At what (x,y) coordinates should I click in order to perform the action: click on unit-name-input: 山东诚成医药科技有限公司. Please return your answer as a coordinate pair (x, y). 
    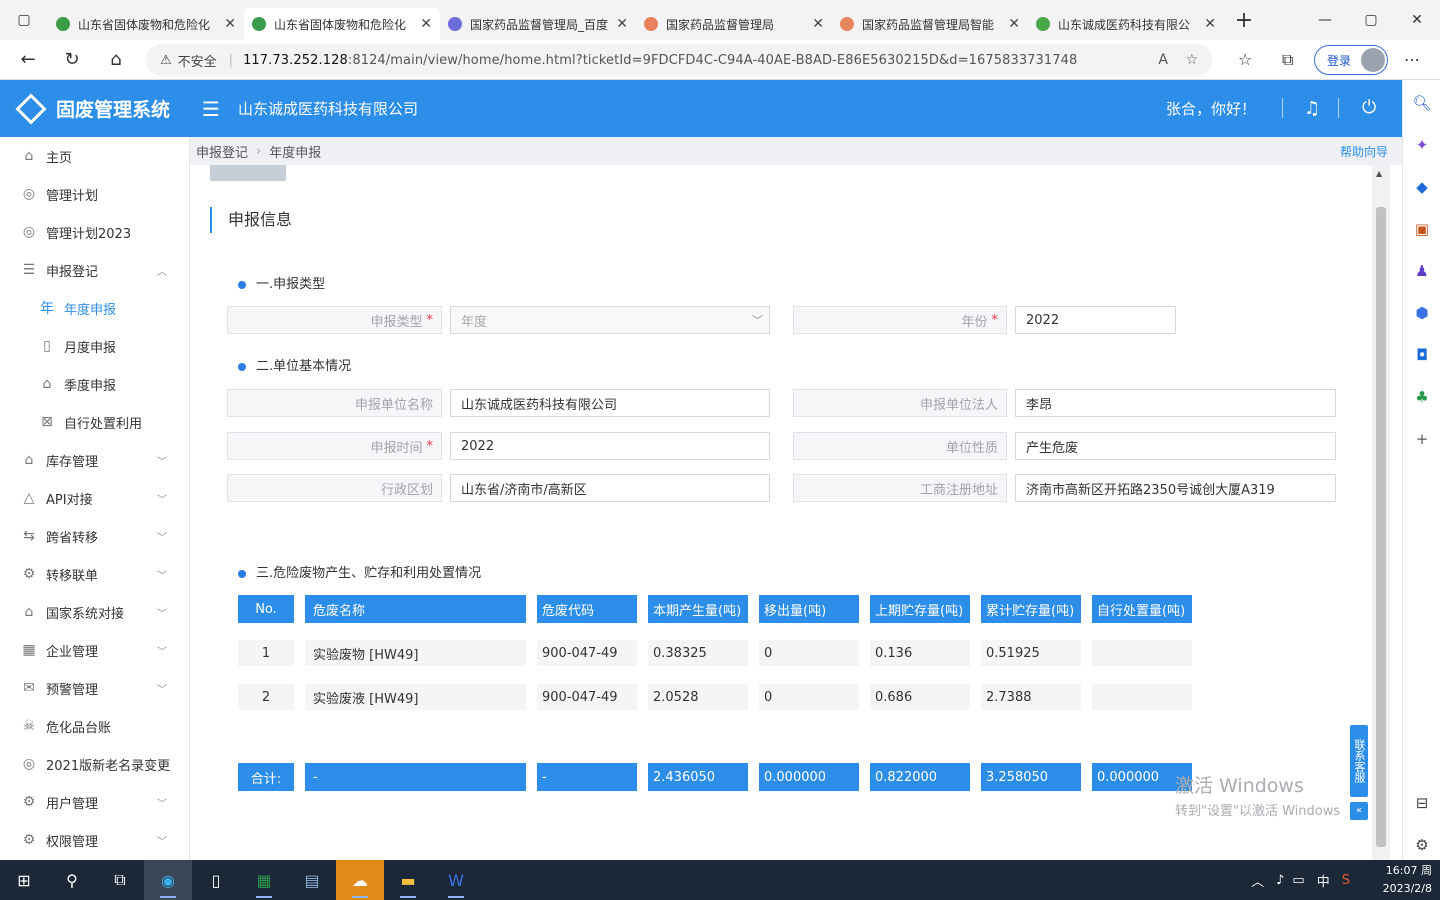
    Looking at the image, I should click on (610, 403).